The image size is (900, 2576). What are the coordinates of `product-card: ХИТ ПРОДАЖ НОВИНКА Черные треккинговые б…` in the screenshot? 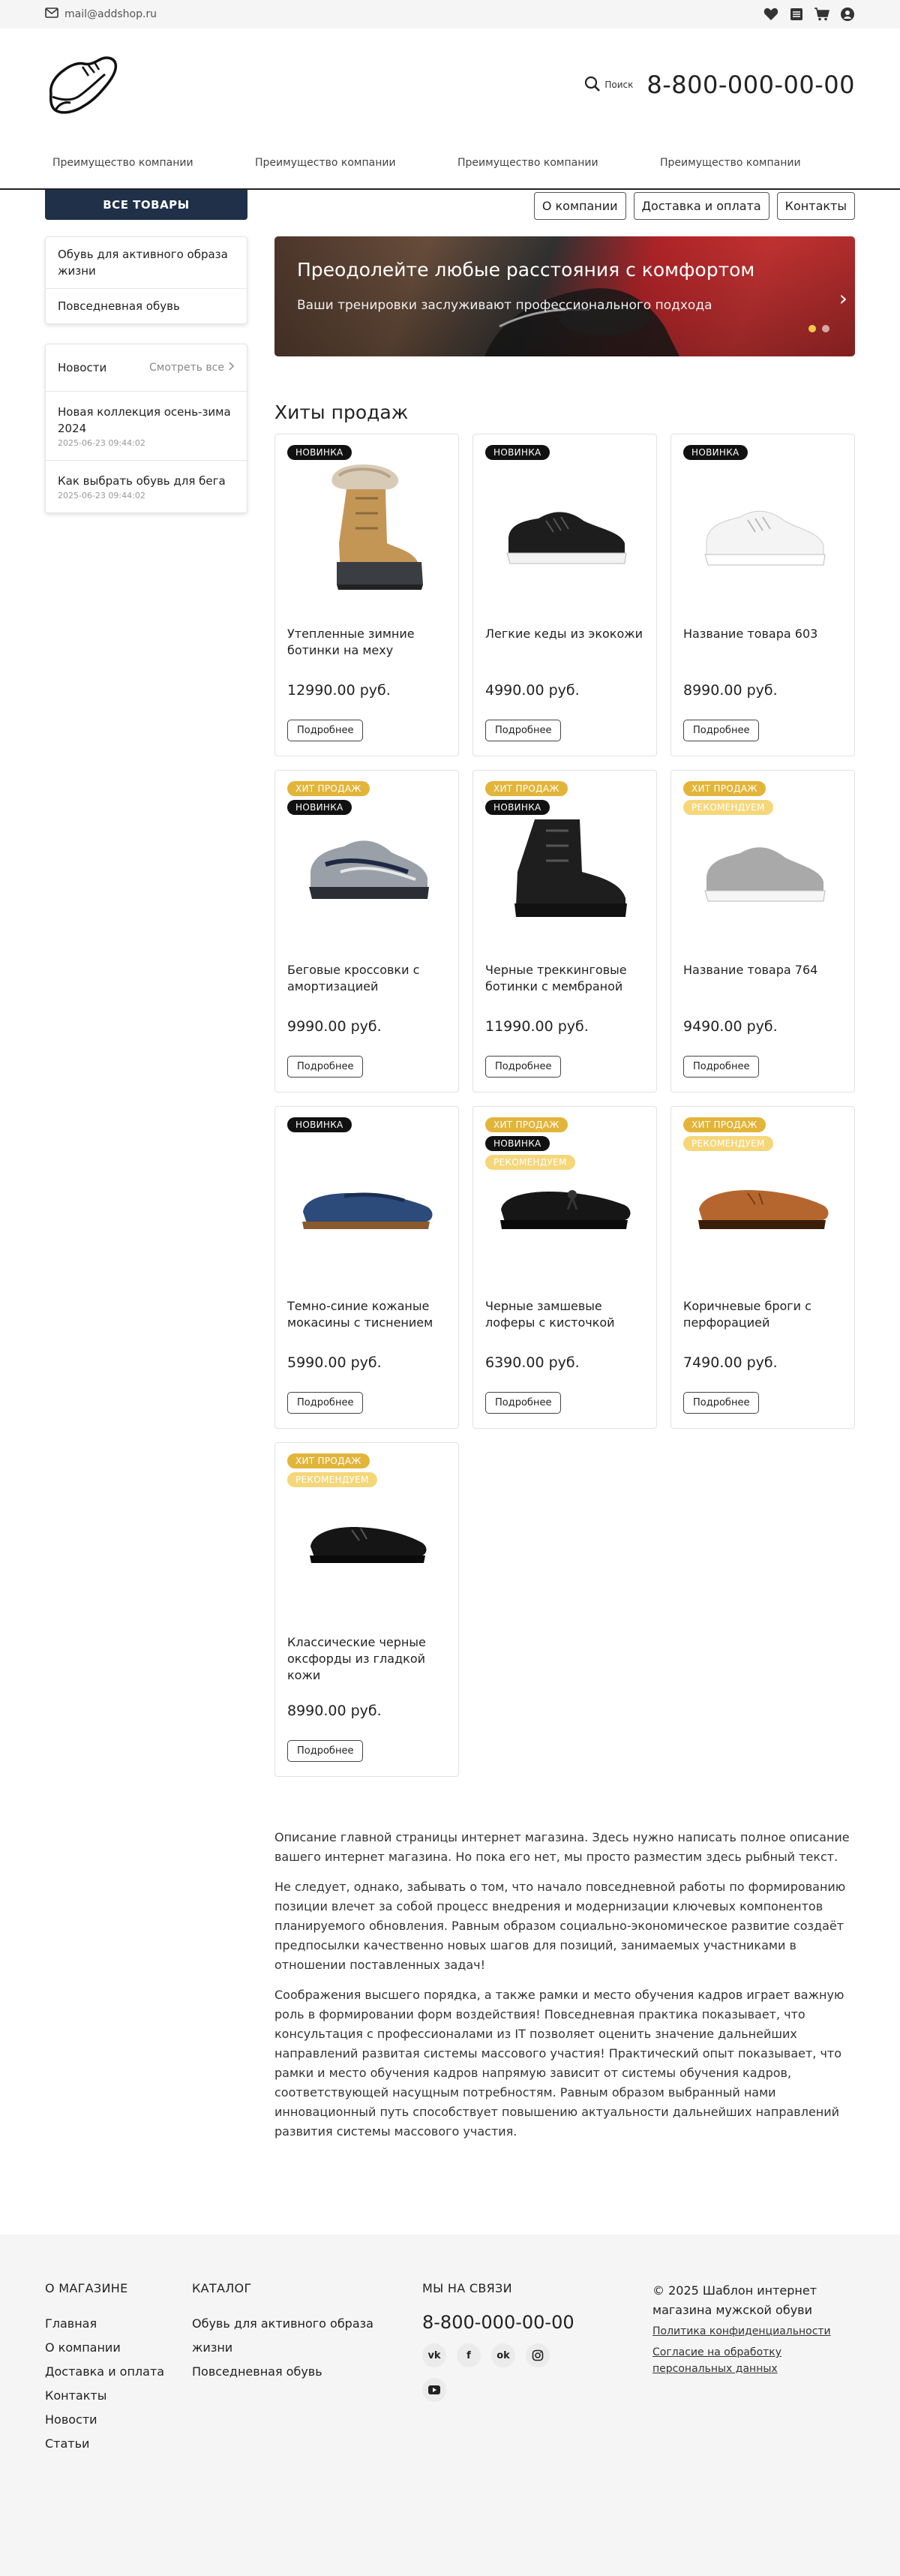 It's located at (564, 931).